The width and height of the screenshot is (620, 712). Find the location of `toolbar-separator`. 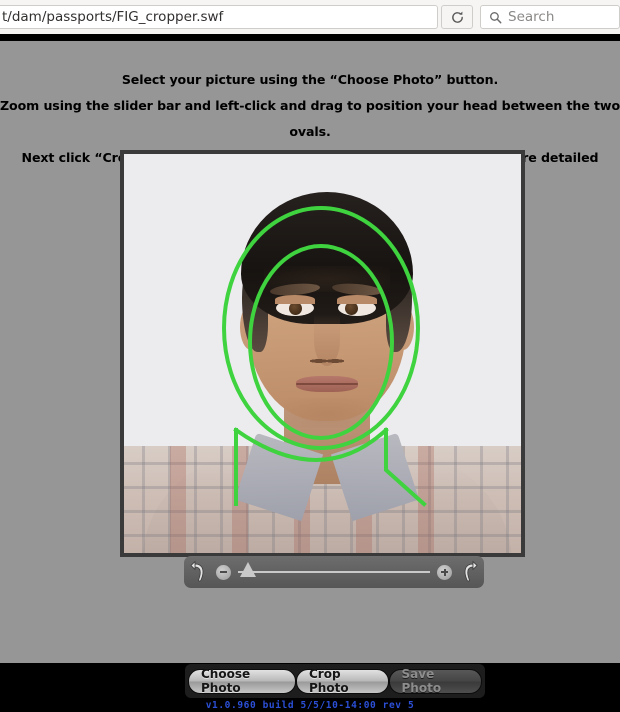

toolbar-separator is located at coordinates (310, 37).